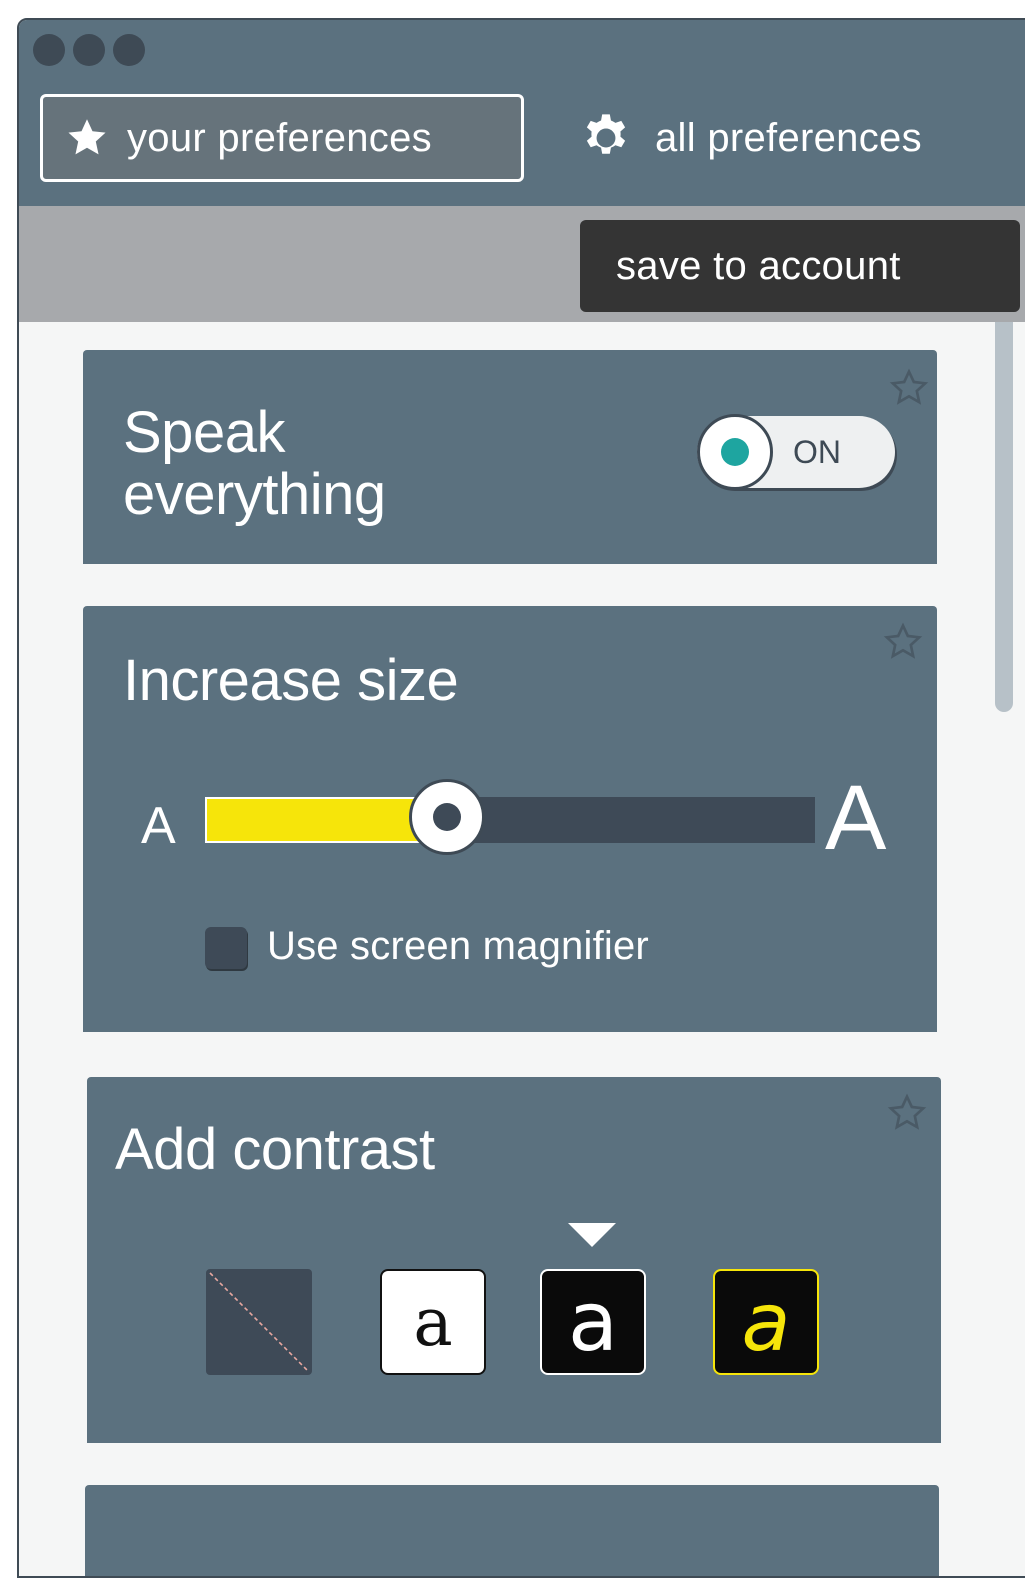 The height and width of the screenshot is (1578, 1025). I want to click on minimize-dot, so click(89, 50).